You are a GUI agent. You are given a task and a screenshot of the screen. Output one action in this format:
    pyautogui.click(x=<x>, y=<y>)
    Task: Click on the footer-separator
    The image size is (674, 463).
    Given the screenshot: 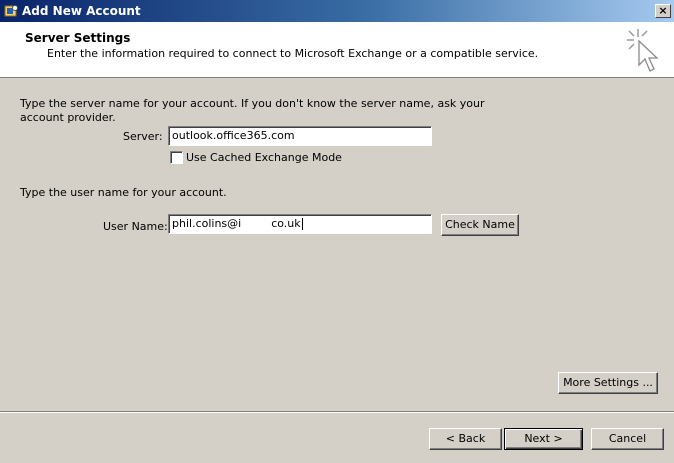 What is the action you would take?
    pyautogui.click(x=337, y=412)
    